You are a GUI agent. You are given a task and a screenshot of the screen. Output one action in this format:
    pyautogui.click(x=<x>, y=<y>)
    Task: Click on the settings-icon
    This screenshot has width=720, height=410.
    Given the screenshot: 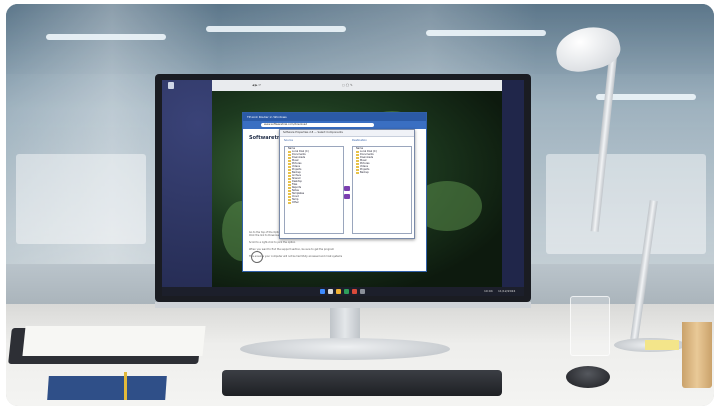 What is the action you would take?
    pyautogui.click(x=257, y=257)
    